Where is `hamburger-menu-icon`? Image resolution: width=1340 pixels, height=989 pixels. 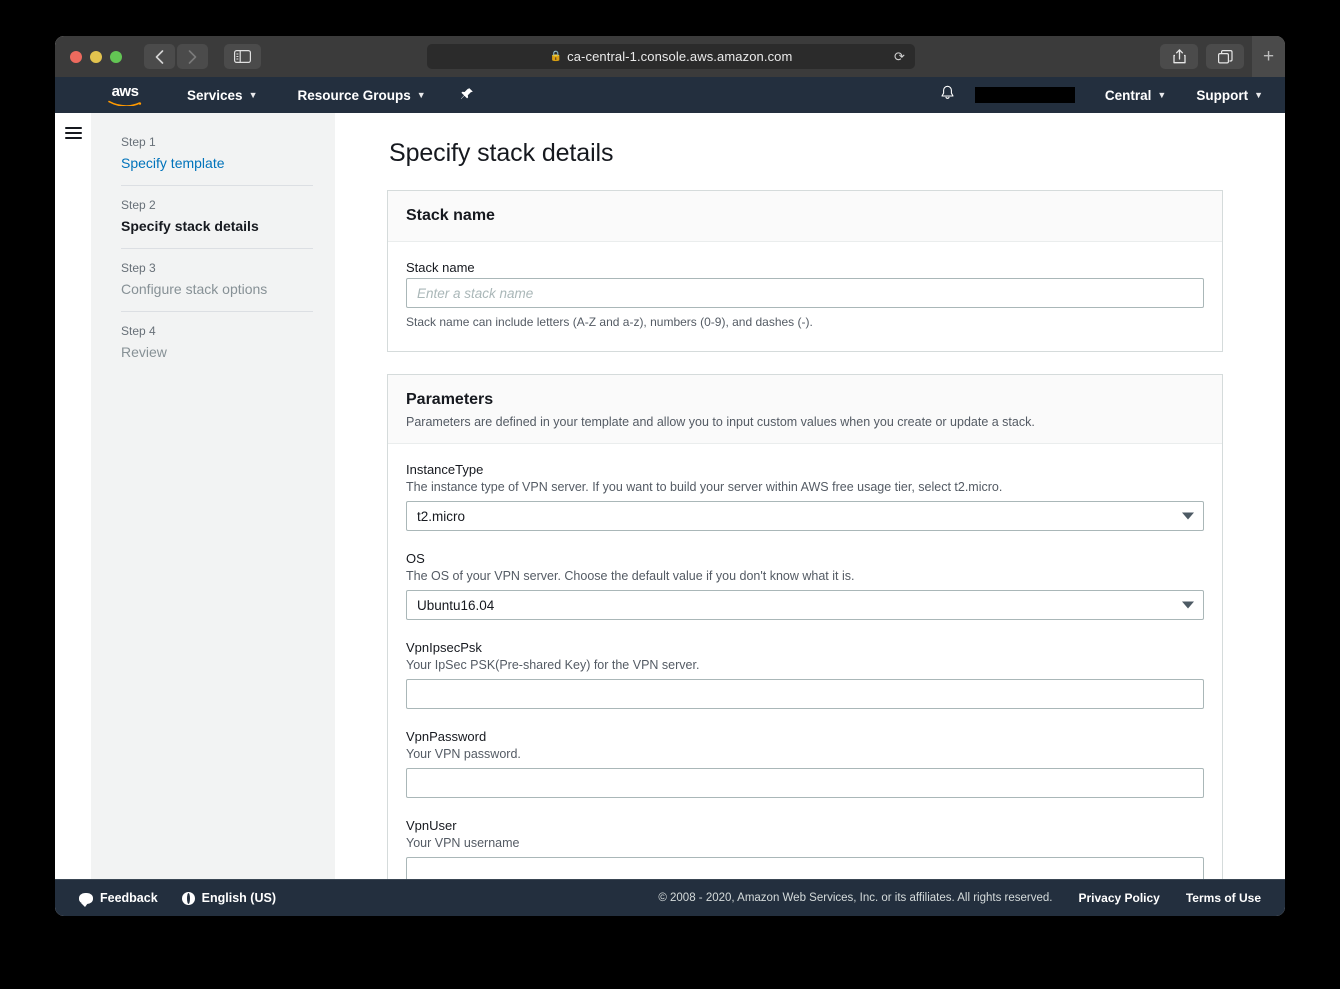
hamburger-menu-icon is located at coordinates (73, 503).